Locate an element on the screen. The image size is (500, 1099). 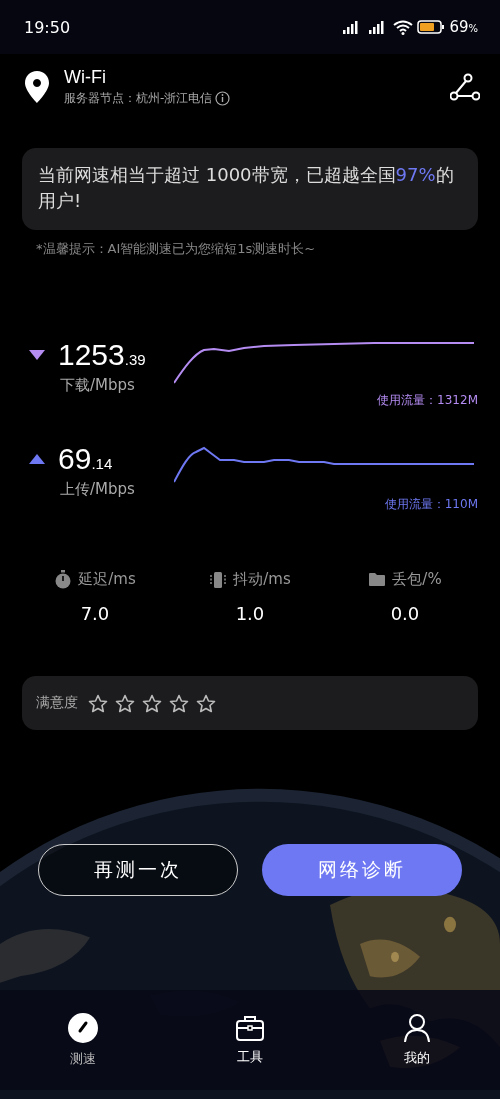
summary-text: 当前网速相当于超过 1000带宽，已超越全国97%的用户! is located at coordinates (246, 188).